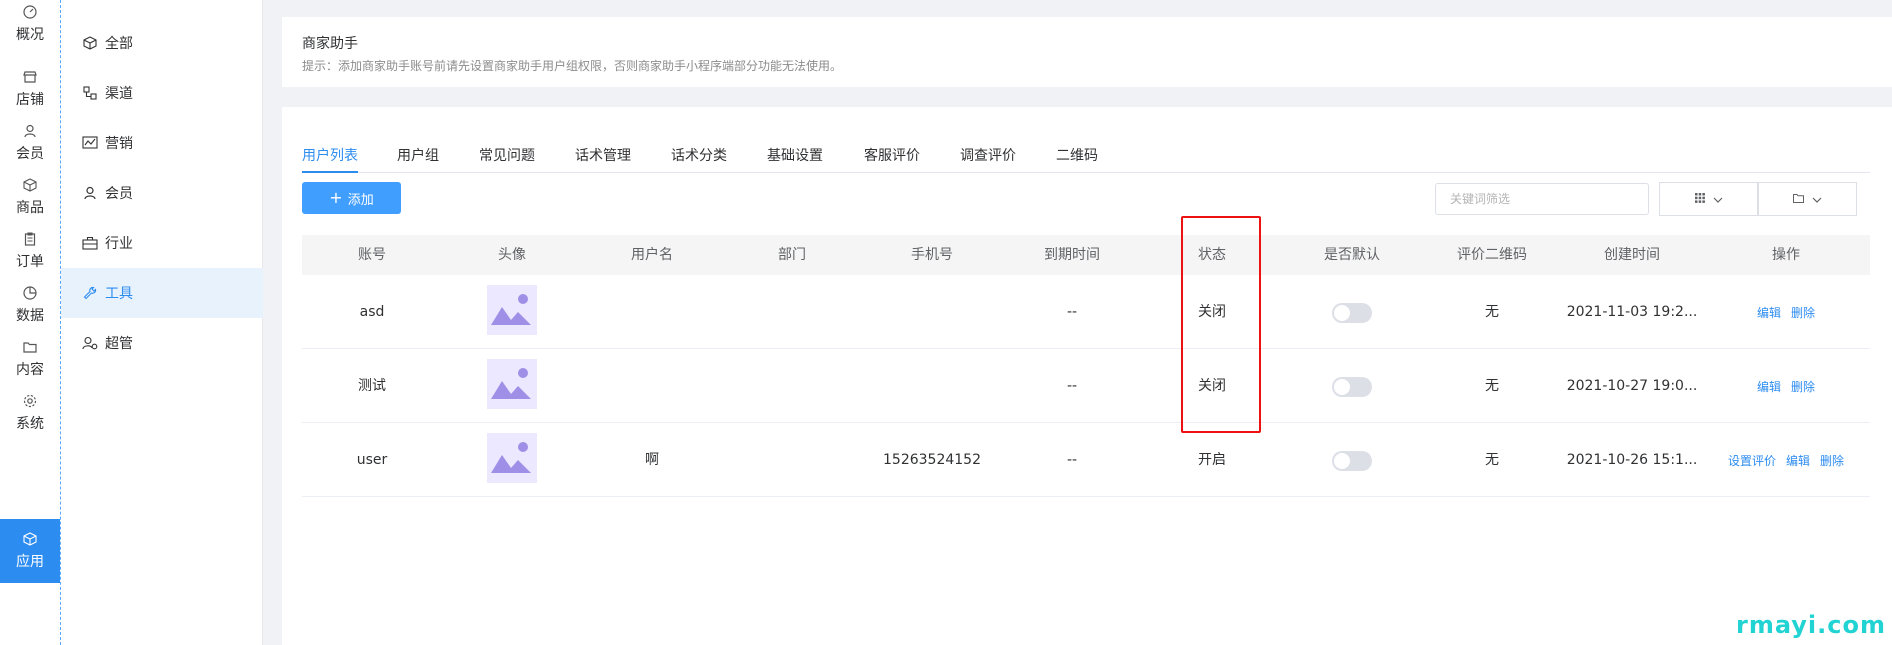  What do you see at coordinates (1072, 460) in the screenshot?
I see `cell-expire: --` at bounding box center [1072, 460].